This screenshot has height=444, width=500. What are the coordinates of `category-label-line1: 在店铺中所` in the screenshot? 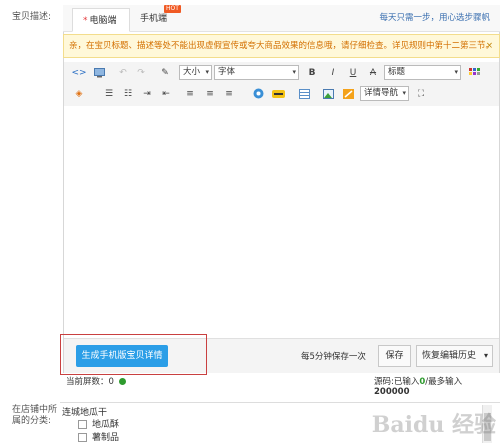 It's located at (35, 410).